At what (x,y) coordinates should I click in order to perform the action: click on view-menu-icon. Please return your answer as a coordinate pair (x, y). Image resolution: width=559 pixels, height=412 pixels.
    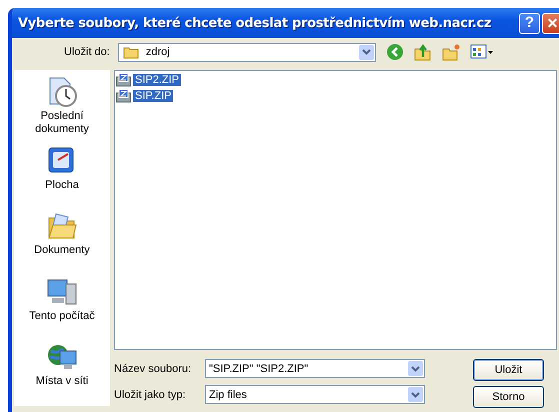
    Looking at the image, I should click on (482, 52).